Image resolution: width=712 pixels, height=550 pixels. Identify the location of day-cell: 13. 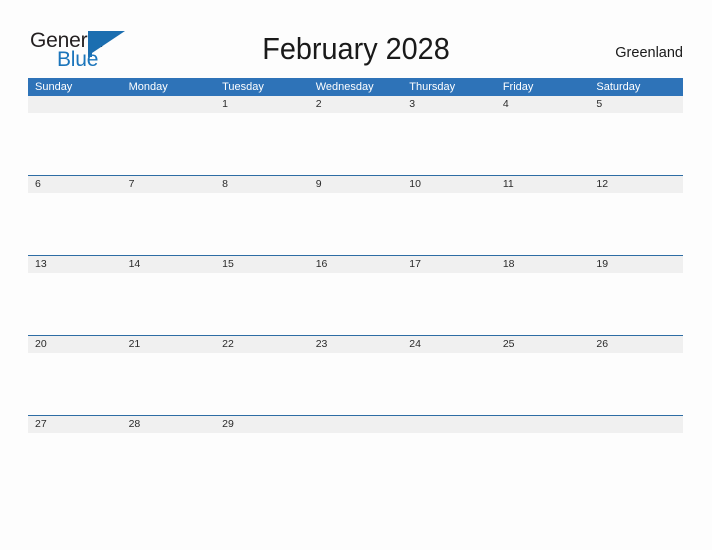
(75, 264).